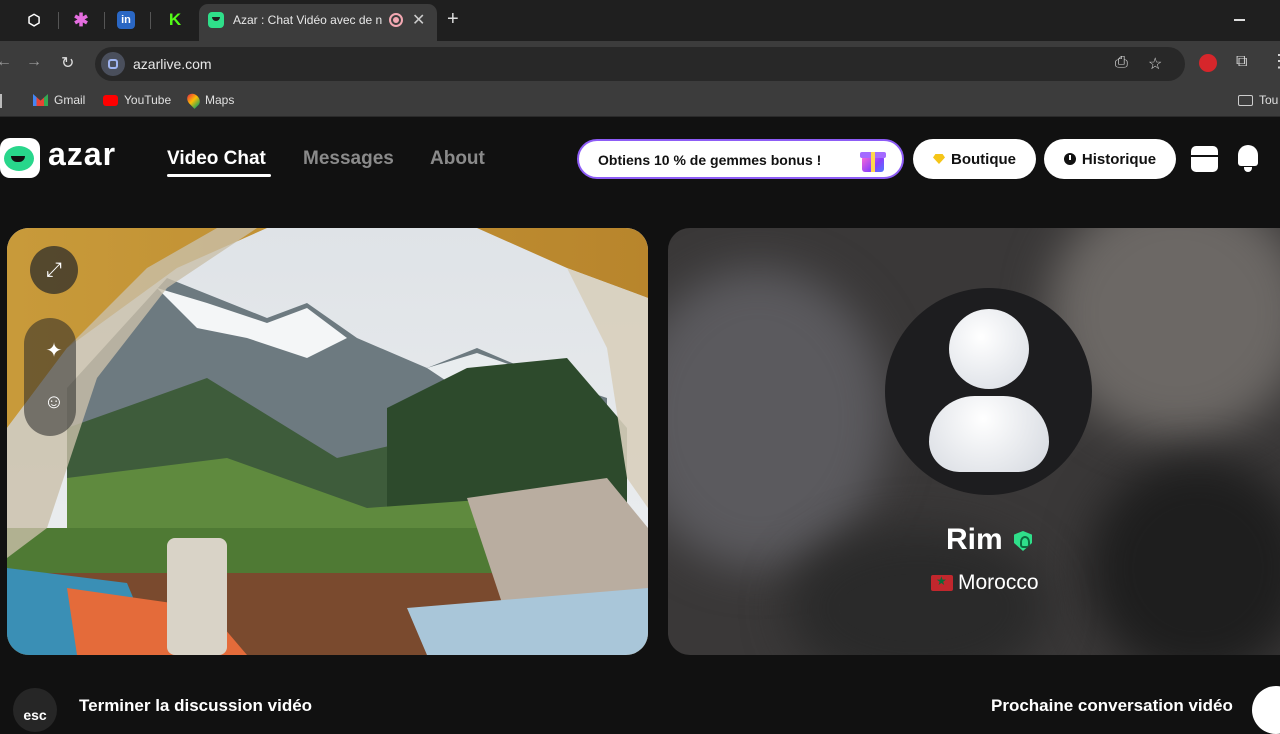 This screenshot has width=1280, height=734. What do you see at coordinates (35, 710) in the screenshot?
I see `esc-key-button: esc` at bounding box center [35, 710].